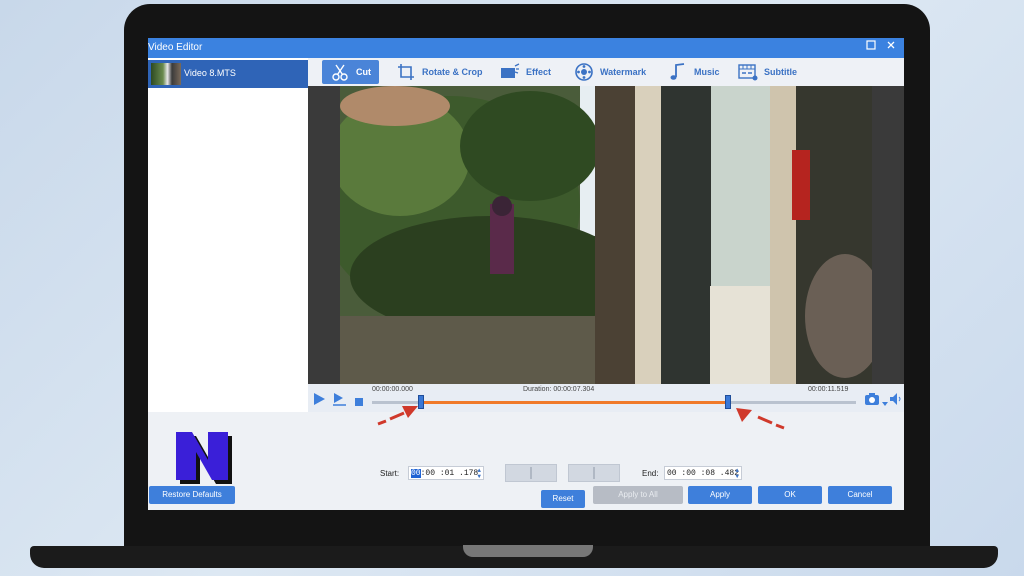 The width and height of the screenshot is (1024, 576). I want to click on selected-range, so click(574, 402).